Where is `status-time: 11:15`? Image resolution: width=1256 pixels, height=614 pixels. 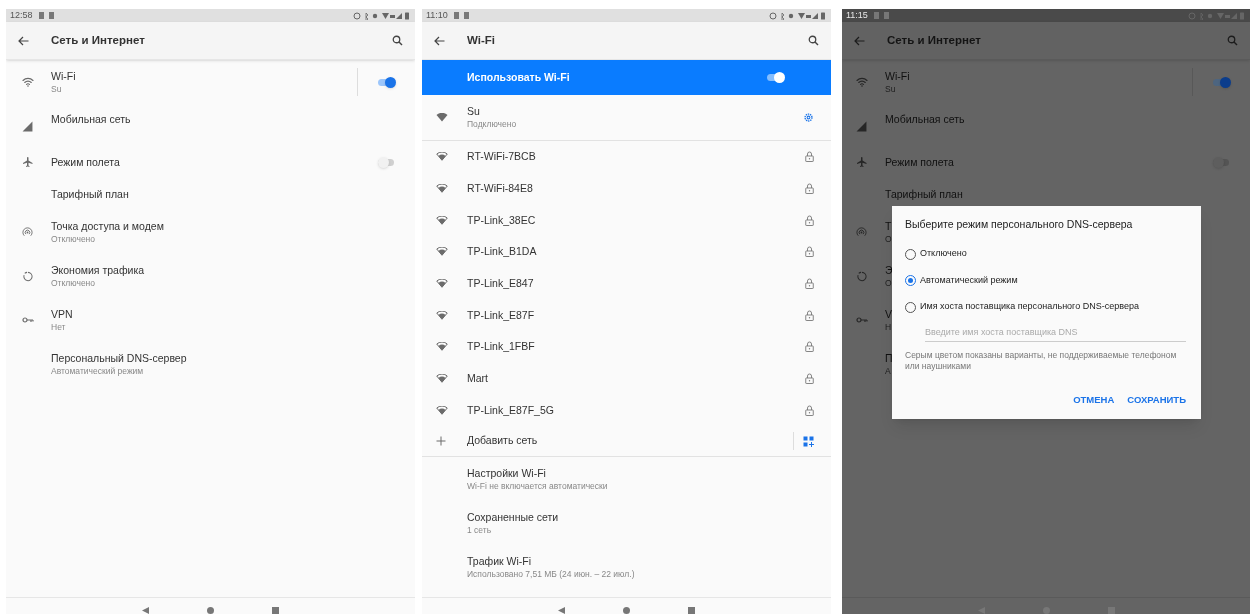 status-time: 11:15 is located at coordinates (857, 15).